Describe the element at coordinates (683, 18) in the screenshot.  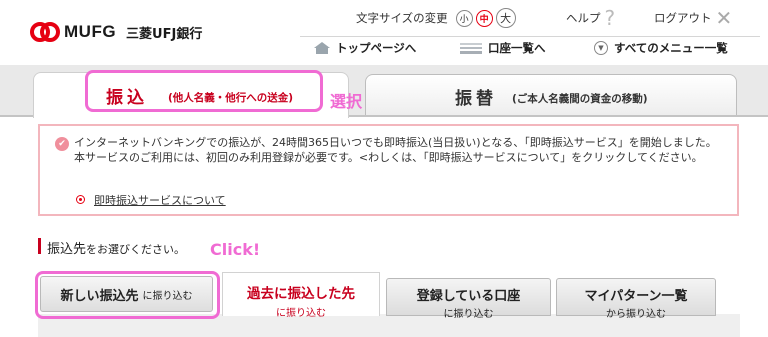
I see `logout-label: ログアウト` at that location.